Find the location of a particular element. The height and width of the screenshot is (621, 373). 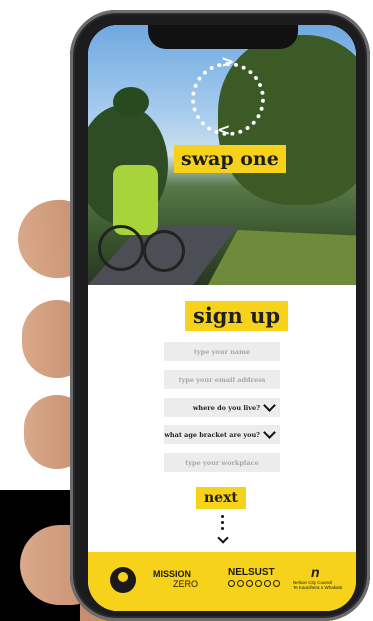

council-mark-icon: n is located at coordinates (315, 572).